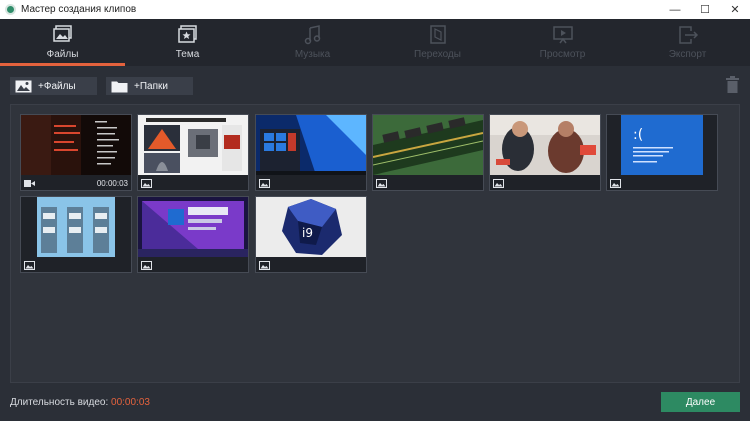 The width and height of the screenshot is (750, 421). Describe the element at coordinates (662, 145) in the screenshot. I see `media-thumbnail: :(` at that location.